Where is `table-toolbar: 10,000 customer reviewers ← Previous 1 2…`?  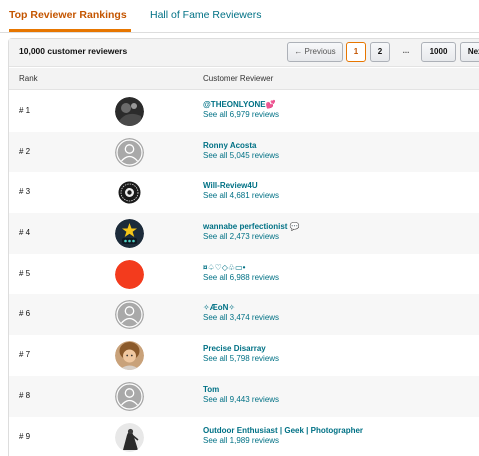
table-toolbar: 10,000 customer reviewers ← Previous 1 2… is located at coordinates (244, 53).